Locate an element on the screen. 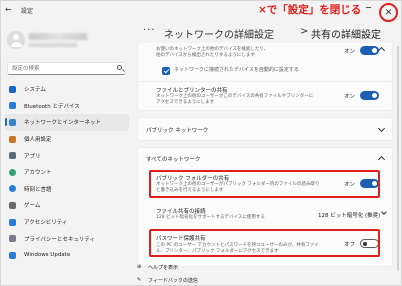  search-icon is located at coordinates (119, 67).